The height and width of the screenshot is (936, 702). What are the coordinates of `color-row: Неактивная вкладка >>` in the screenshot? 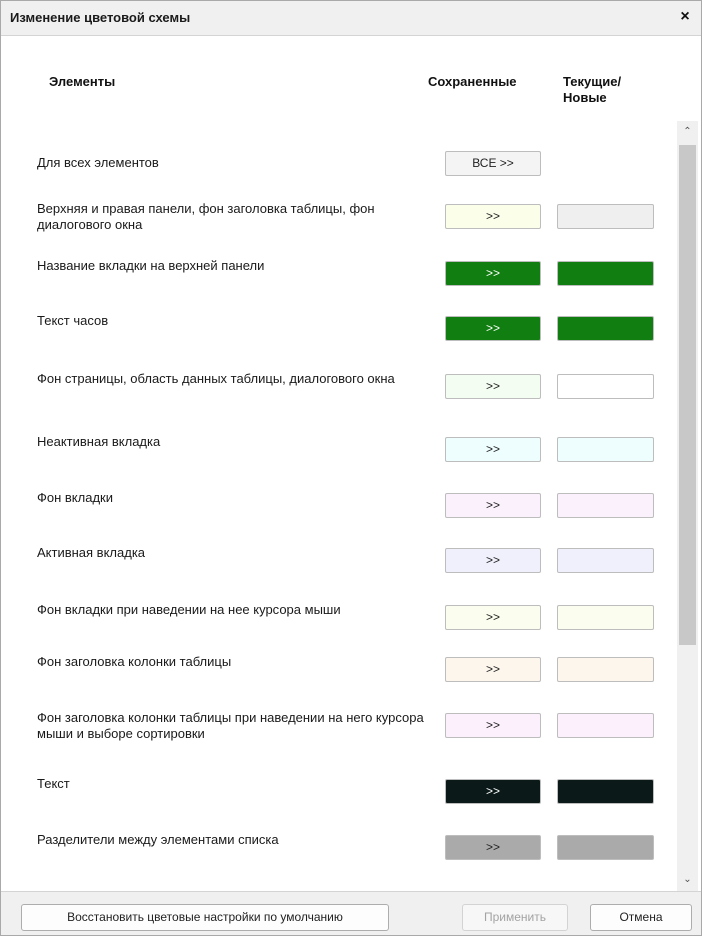 It's located at (339, 463).